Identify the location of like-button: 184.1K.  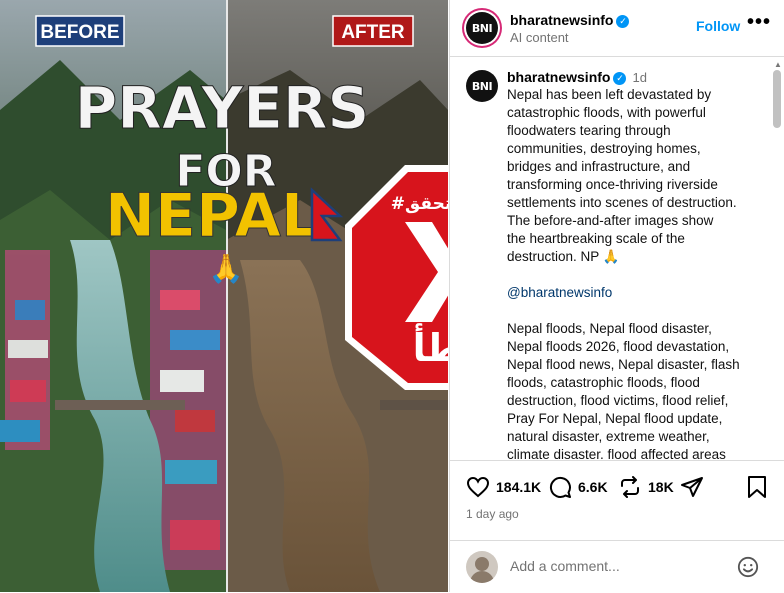
(503, 487).